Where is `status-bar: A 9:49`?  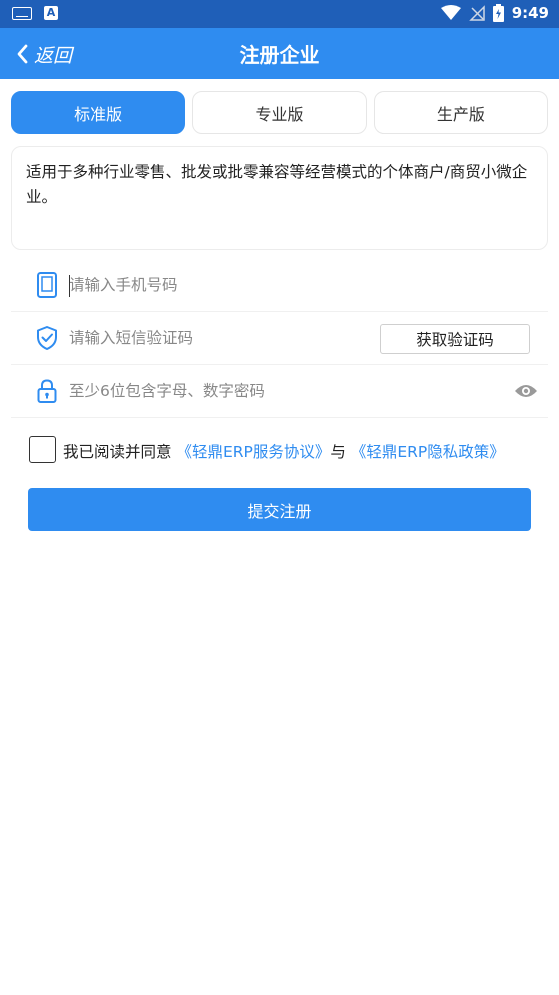 status-bar: A 9:49 is located at coordinates (279, 14).